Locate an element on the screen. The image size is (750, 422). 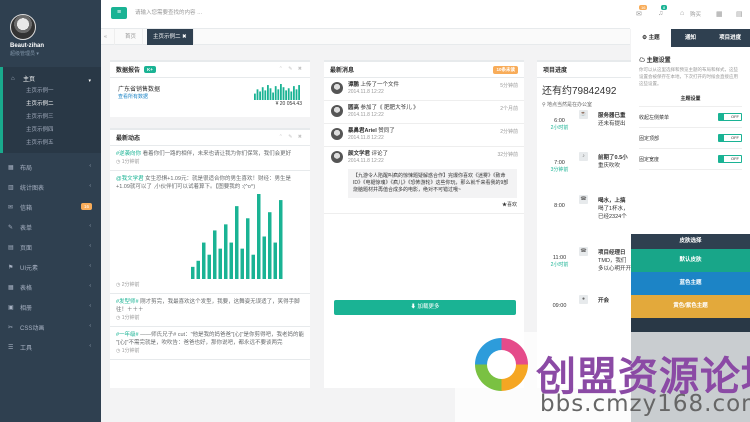
panel-title: 最新动态 is located at coordinates (128, 139).